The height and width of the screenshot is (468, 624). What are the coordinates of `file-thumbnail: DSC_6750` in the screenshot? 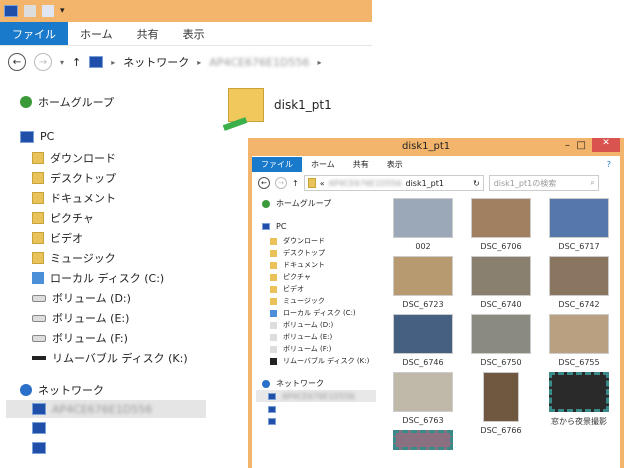 It's located at (501, 340).